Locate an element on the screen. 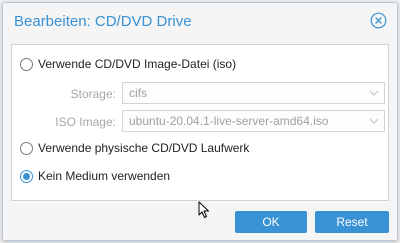 The image size is (400, 243). radio-option-none: Kein Medium verwenden is located at coordinates (95, 176).